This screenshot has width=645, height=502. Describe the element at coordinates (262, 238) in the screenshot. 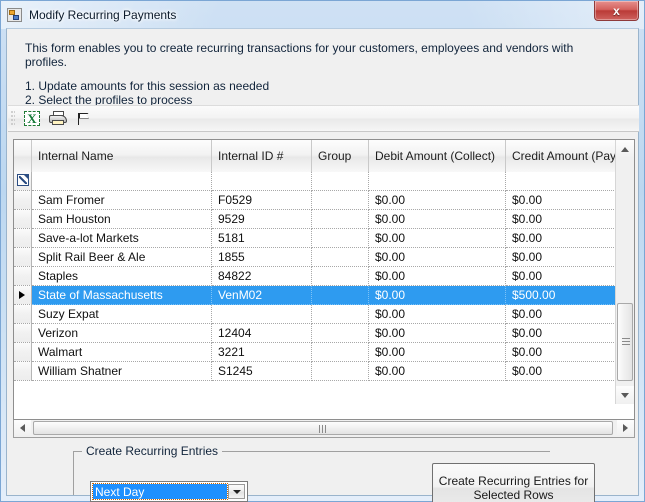

I see `cell-internal-id: 5181` at that location.